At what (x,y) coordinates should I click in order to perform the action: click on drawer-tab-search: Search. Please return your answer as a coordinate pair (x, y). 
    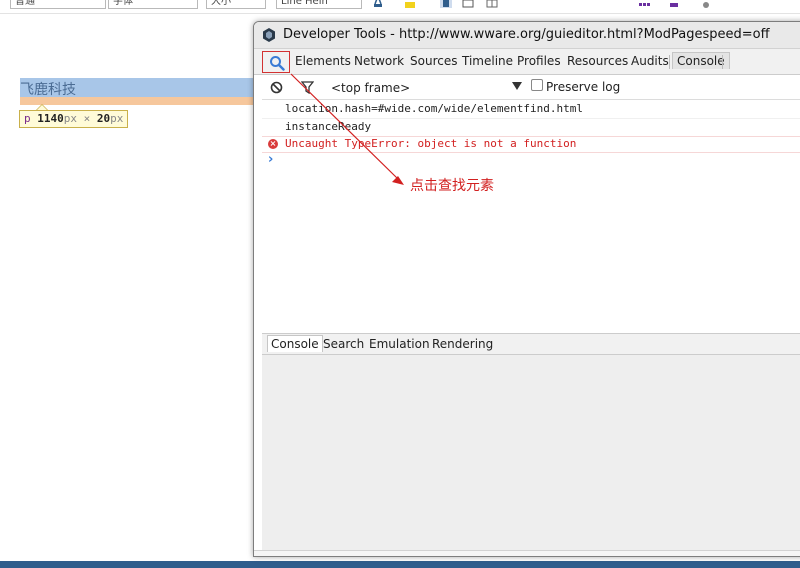
    Looking at the image, I should click on (343, 344).